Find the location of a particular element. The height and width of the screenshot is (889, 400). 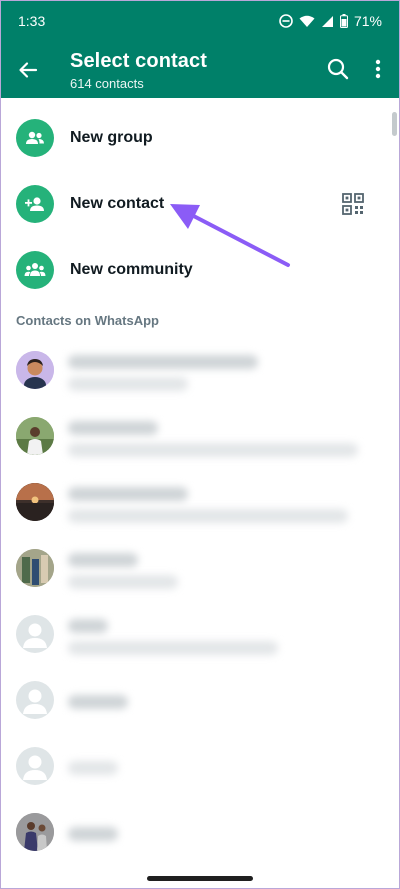

status-icons: 71% is located at coordinates (330, 21).